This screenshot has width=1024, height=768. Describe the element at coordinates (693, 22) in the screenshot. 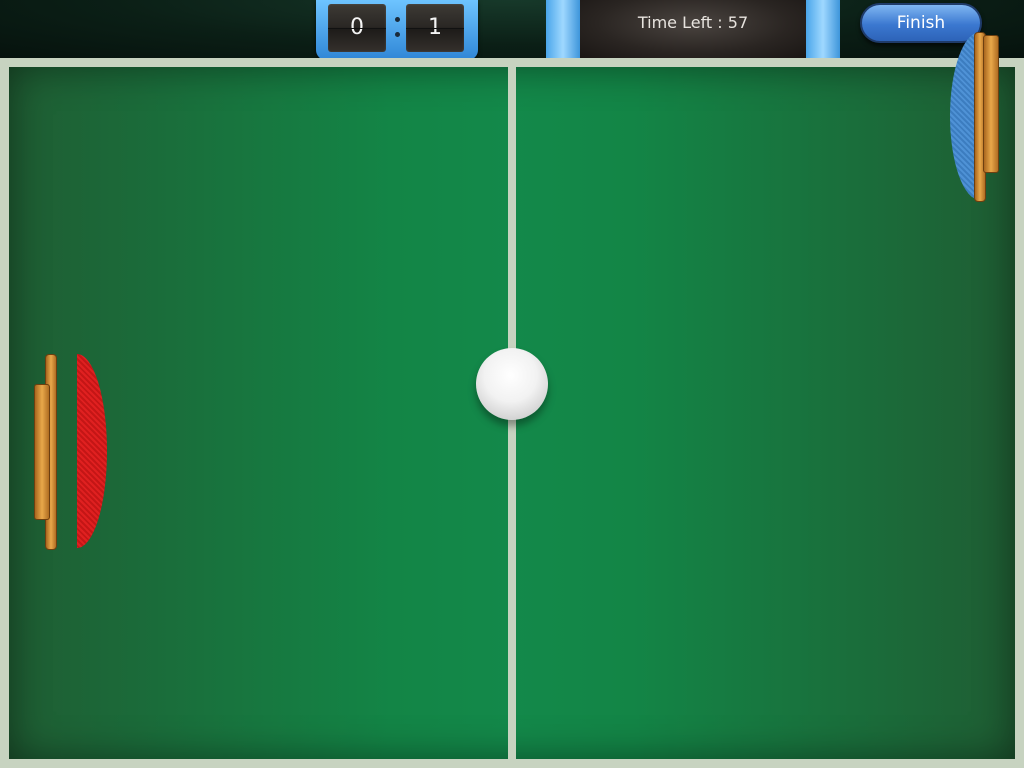

I see `time-left-label: Time Left : 57` at that location.